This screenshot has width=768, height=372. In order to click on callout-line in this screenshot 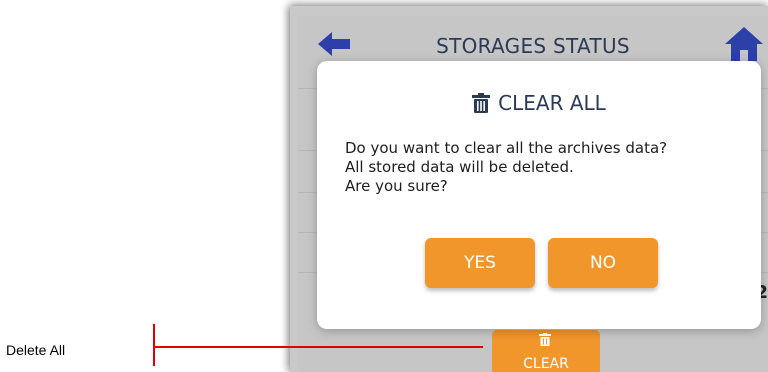, I will do `click(318, 347)`.